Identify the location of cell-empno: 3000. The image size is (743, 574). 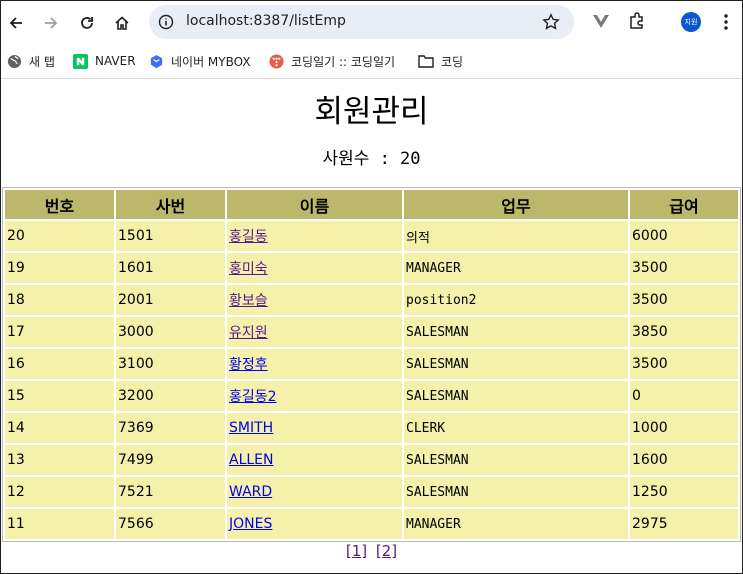
(170, 332).